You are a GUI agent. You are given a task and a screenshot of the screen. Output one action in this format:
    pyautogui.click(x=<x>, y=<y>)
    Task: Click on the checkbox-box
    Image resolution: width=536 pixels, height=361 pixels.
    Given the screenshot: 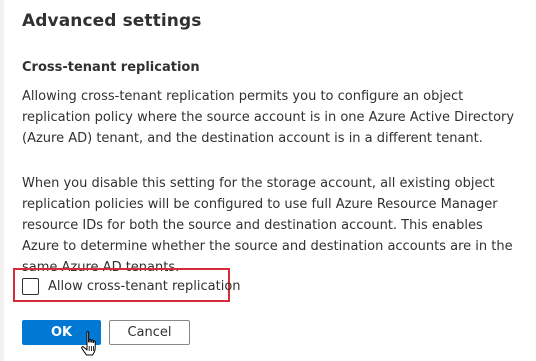 What is the action you would take?
    pyautogui.click(x=30, y=286)
    